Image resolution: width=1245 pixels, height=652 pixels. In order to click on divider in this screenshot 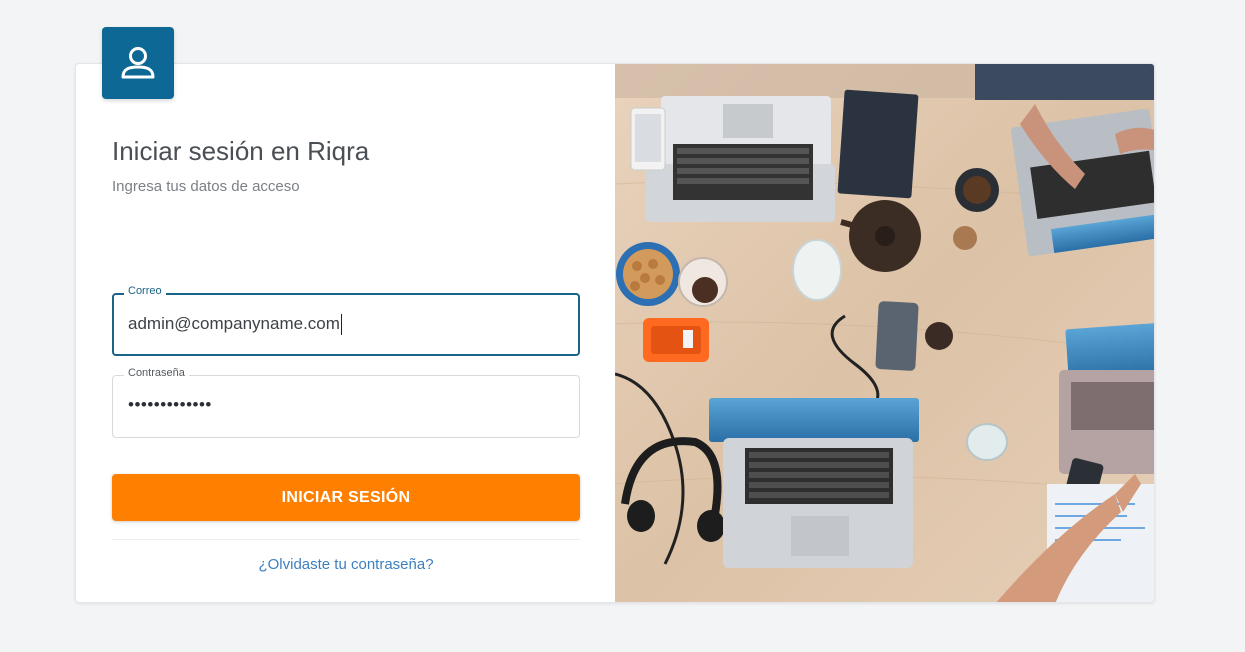, I will do `click(346, 539)`.